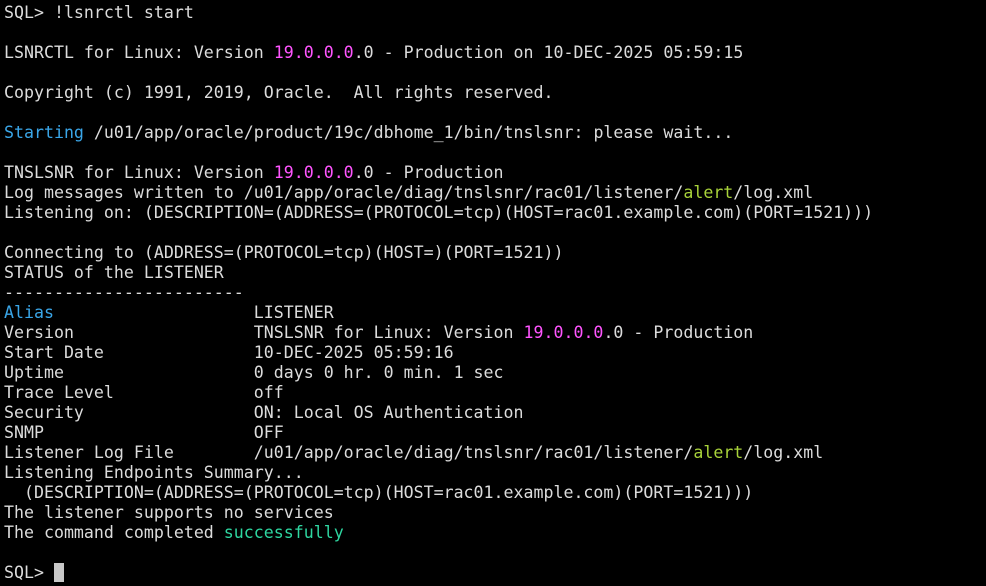 Image resolution: width=986 pixels, height=586 pixels. What do you see at coordinates (438, 433) in the screenshot?
I see `output-line: SNMP OFF` at bounding box center [438, 433].